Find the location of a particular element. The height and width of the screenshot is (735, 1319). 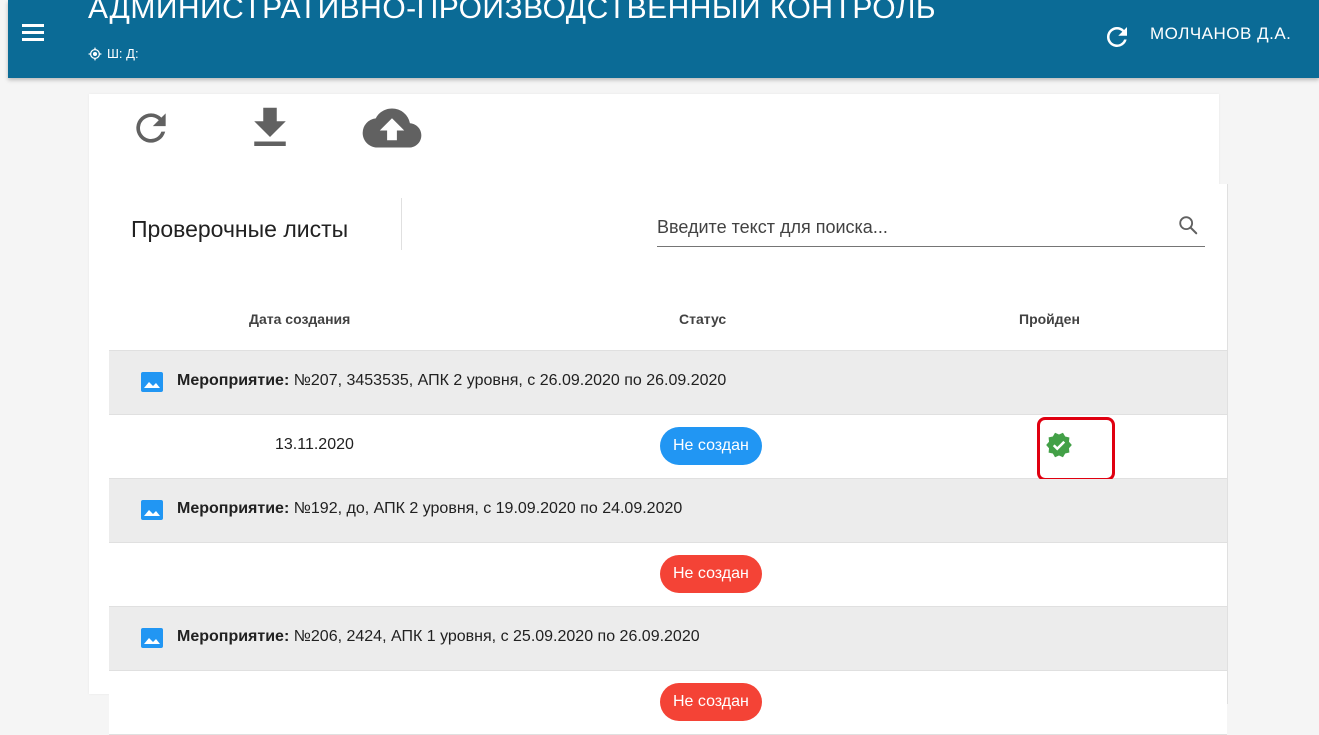

search-icon is located at coordinates (1188, 225).